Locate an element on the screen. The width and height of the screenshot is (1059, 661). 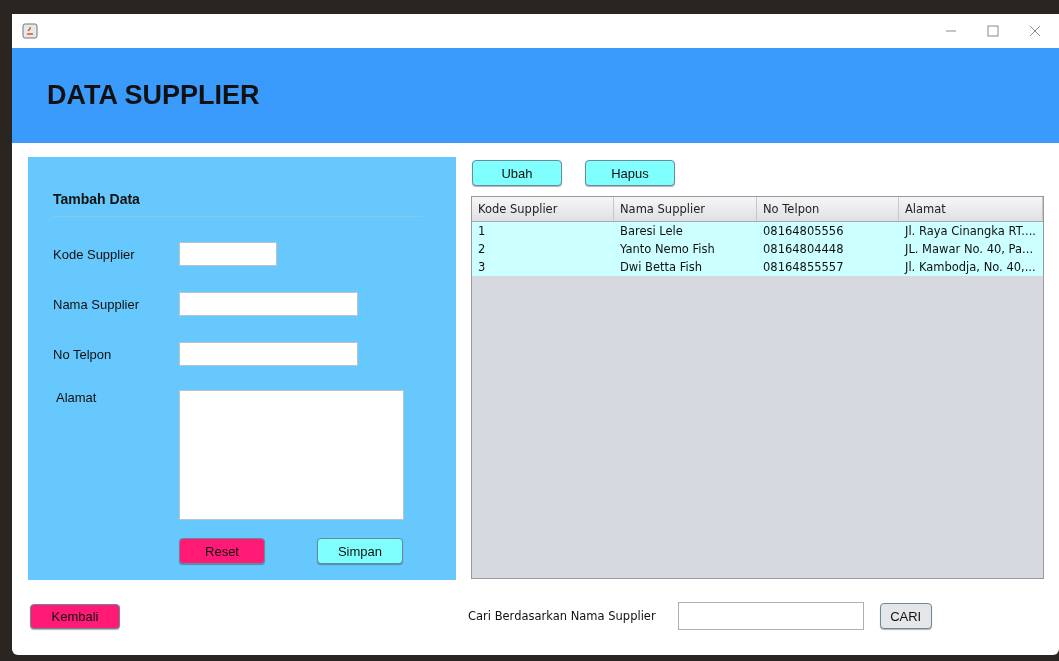
back-button: Kembali is located at coordinates (75, 616).